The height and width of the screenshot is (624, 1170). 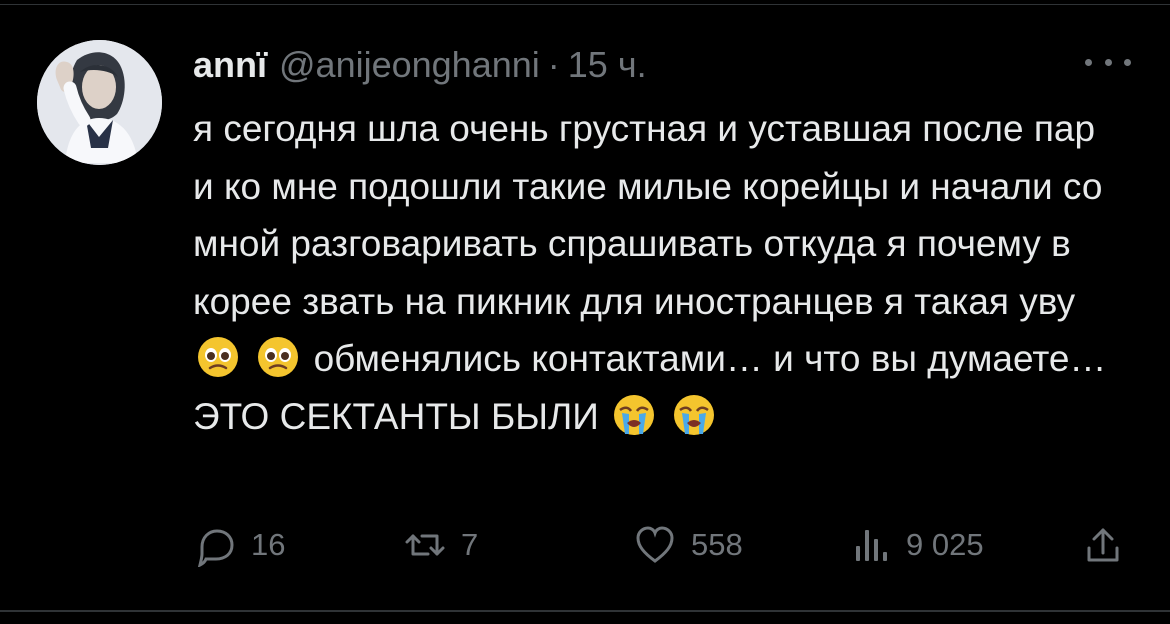 I want to click on tweet-actions: 16 7 558 9 025, so click(x=665, y=545).